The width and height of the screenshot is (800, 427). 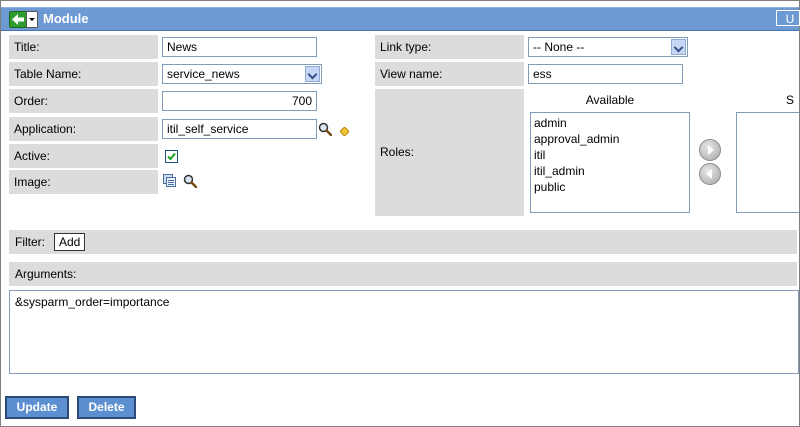 I want to click on selected-roles-list, so click(x=767, y=162).